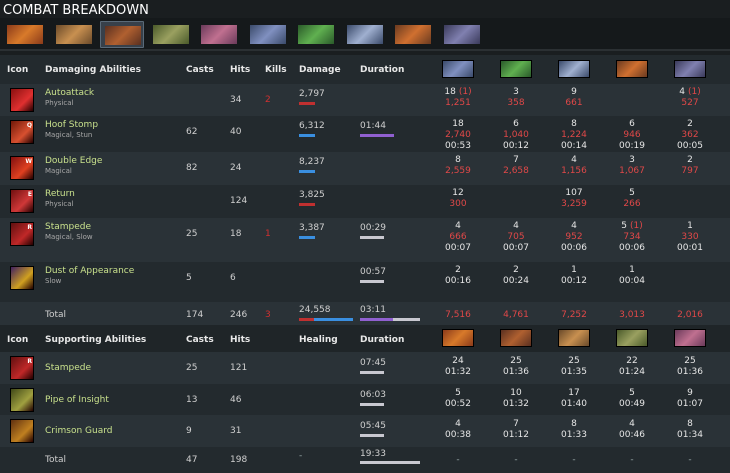 The image size is (730, 473). Describe the element at coordinates (632, 193) in the screenshot. I see `target-hits: 5` at that location.